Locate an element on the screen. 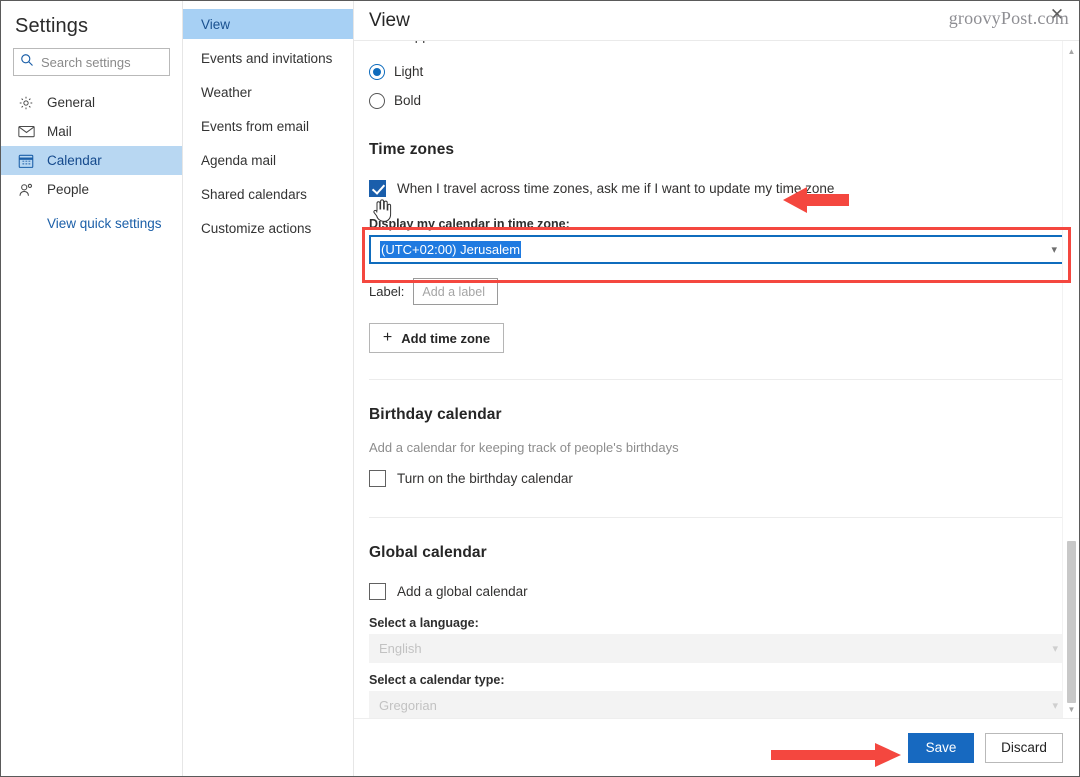 The height and width of the screenshot is (777, 1080). language-field: Select a language: English ▾ is located at coordinates (718, 639).